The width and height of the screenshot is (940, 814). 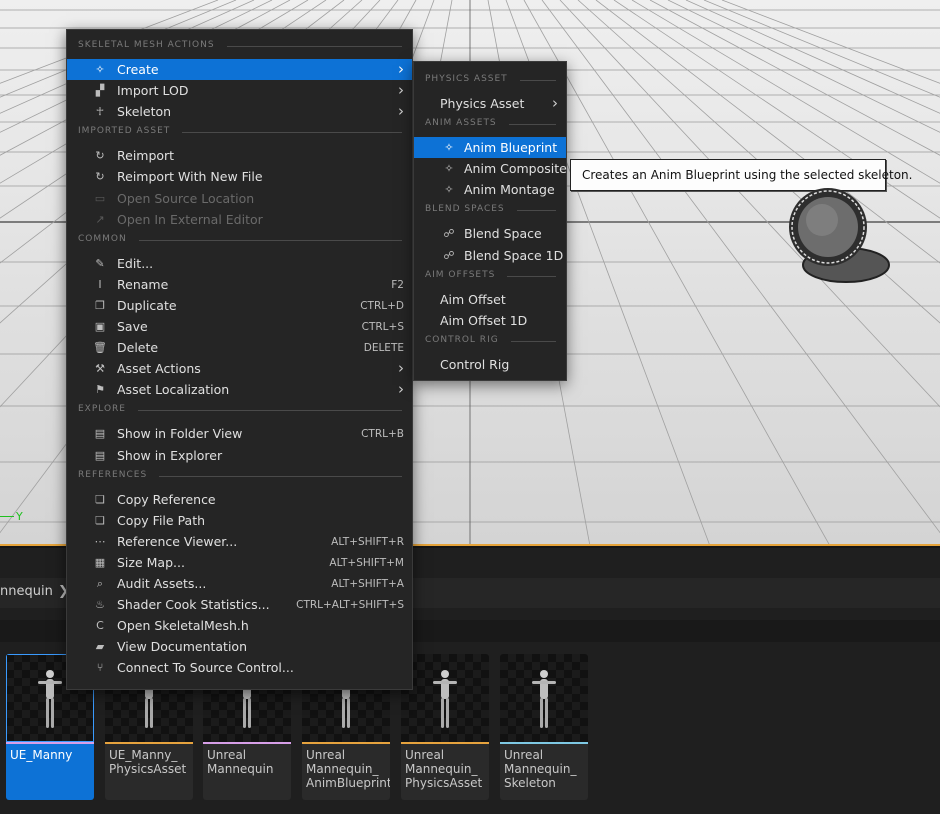 What do you see at coordinates (540, 769) in the screenshot?
I see `asset-name: Unreal Mannequin_ Skeleton` at bounding box center [540, 769].